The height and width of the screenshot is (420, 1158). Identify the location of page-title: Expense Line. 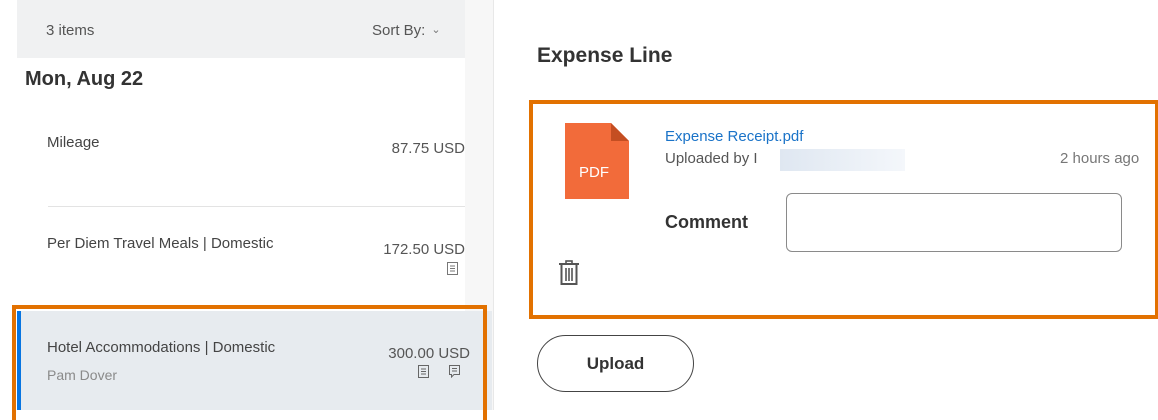
(605, 55).